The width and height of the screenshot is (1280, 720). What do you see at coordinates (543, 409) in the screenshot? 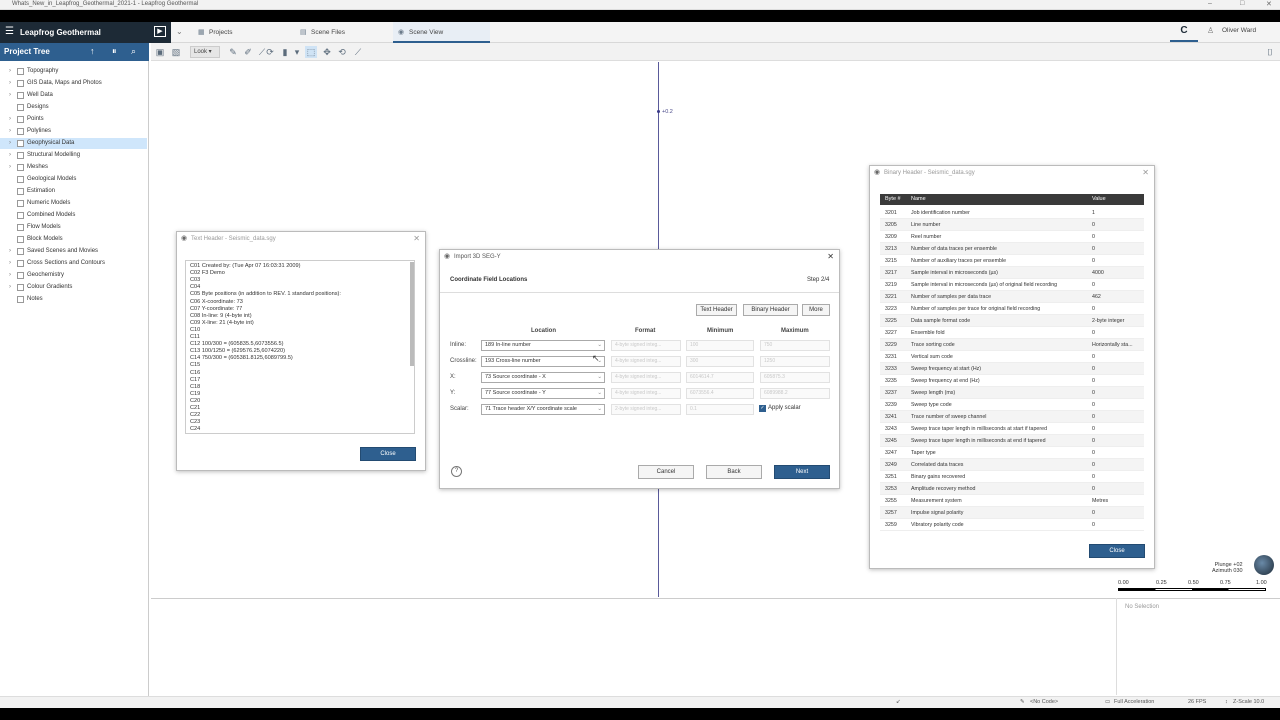
I see `location-dropdown: 71 Trace header X/Y coordinate scale ⌄` at bounding box center [543, 409].